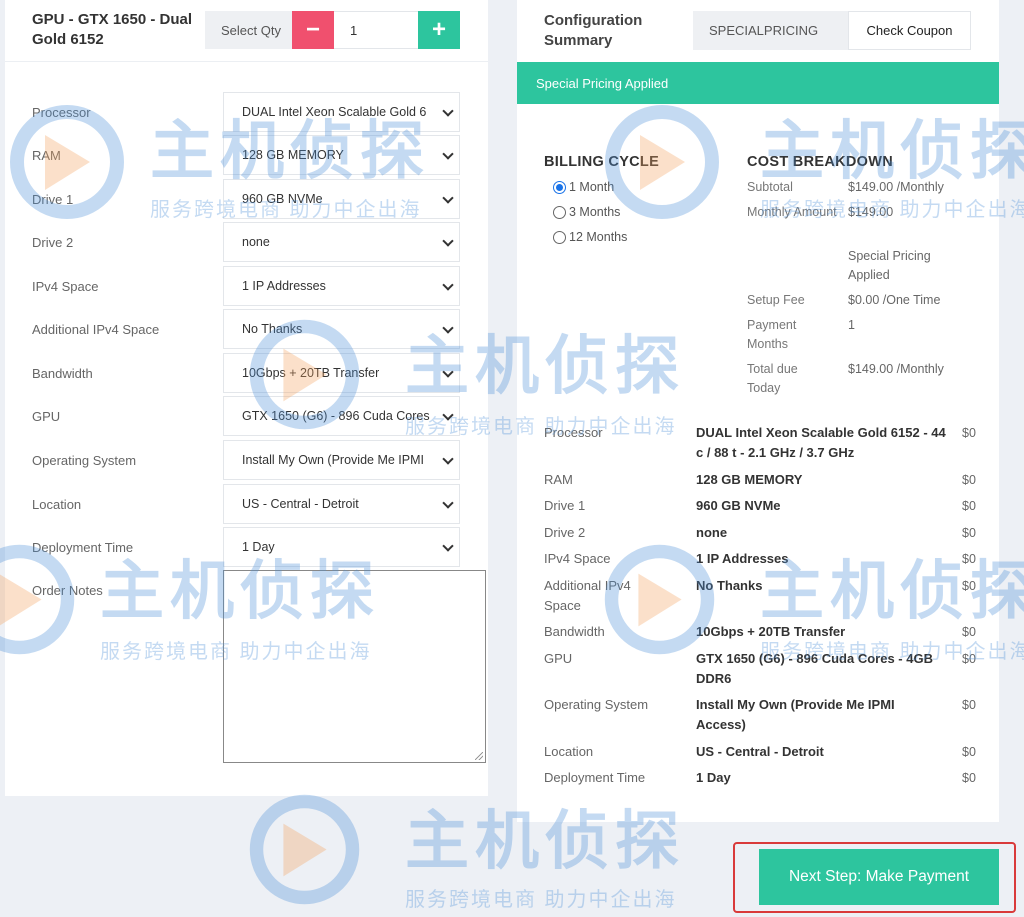 The height and width of the screenshot is (917, 1024). I want to click on qty-input, so click(376, 30).